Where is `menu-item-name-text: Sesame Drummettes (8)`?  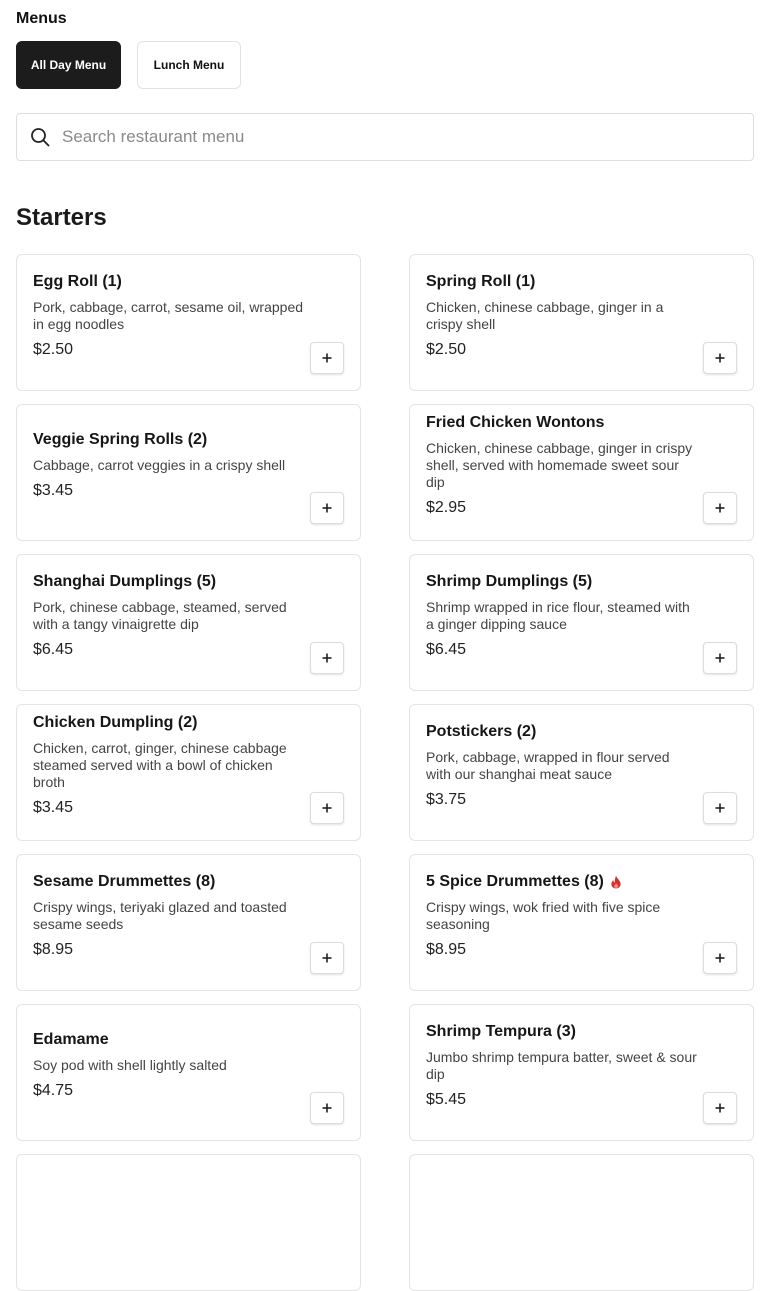
menu-item-name-text: Sesame Drummettes (8) is located at coordinates (124, 881).